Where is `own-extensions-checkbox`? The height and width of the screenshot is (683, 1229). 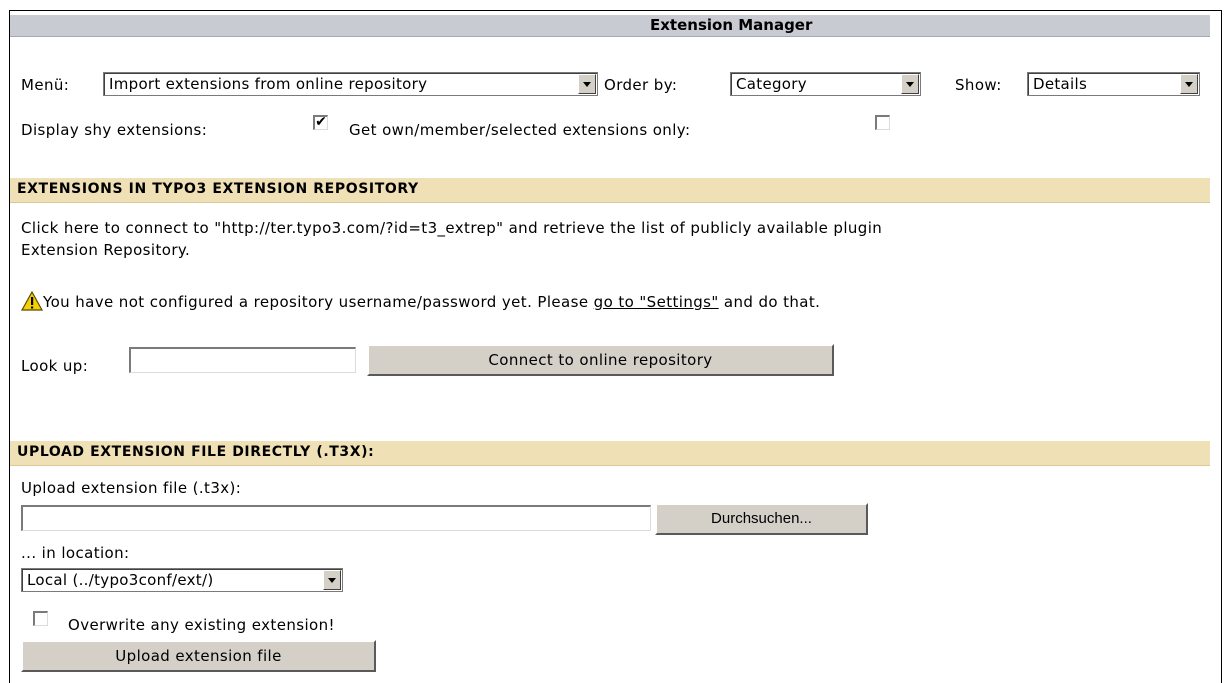
own-extensions-checkbox is located at coordinates (882, 122).